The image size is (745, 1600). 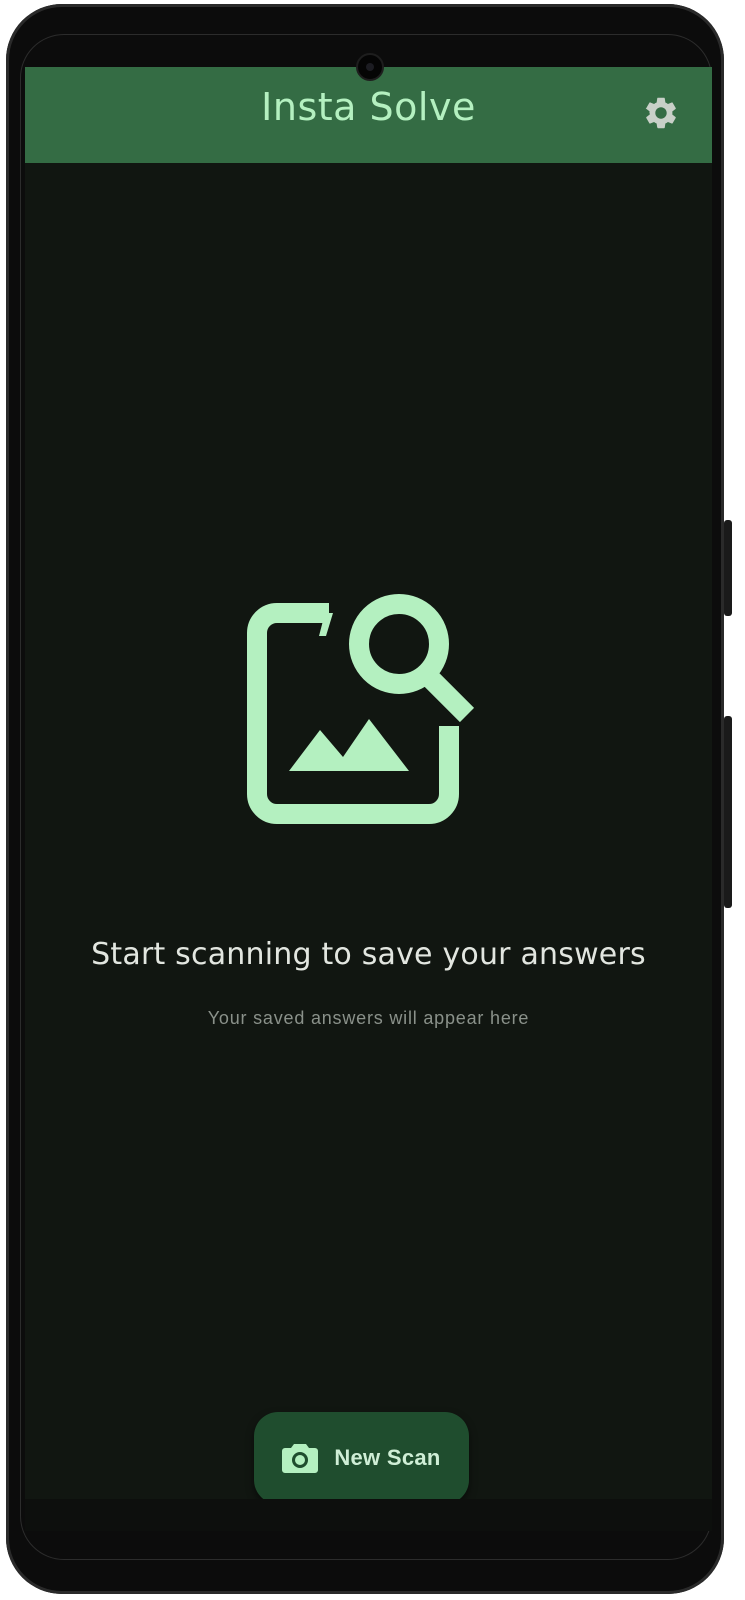 What do you see at coordinates (300, 1458) in the screenshot?
I see `camera-icon` at bounding box center [300, 1458].